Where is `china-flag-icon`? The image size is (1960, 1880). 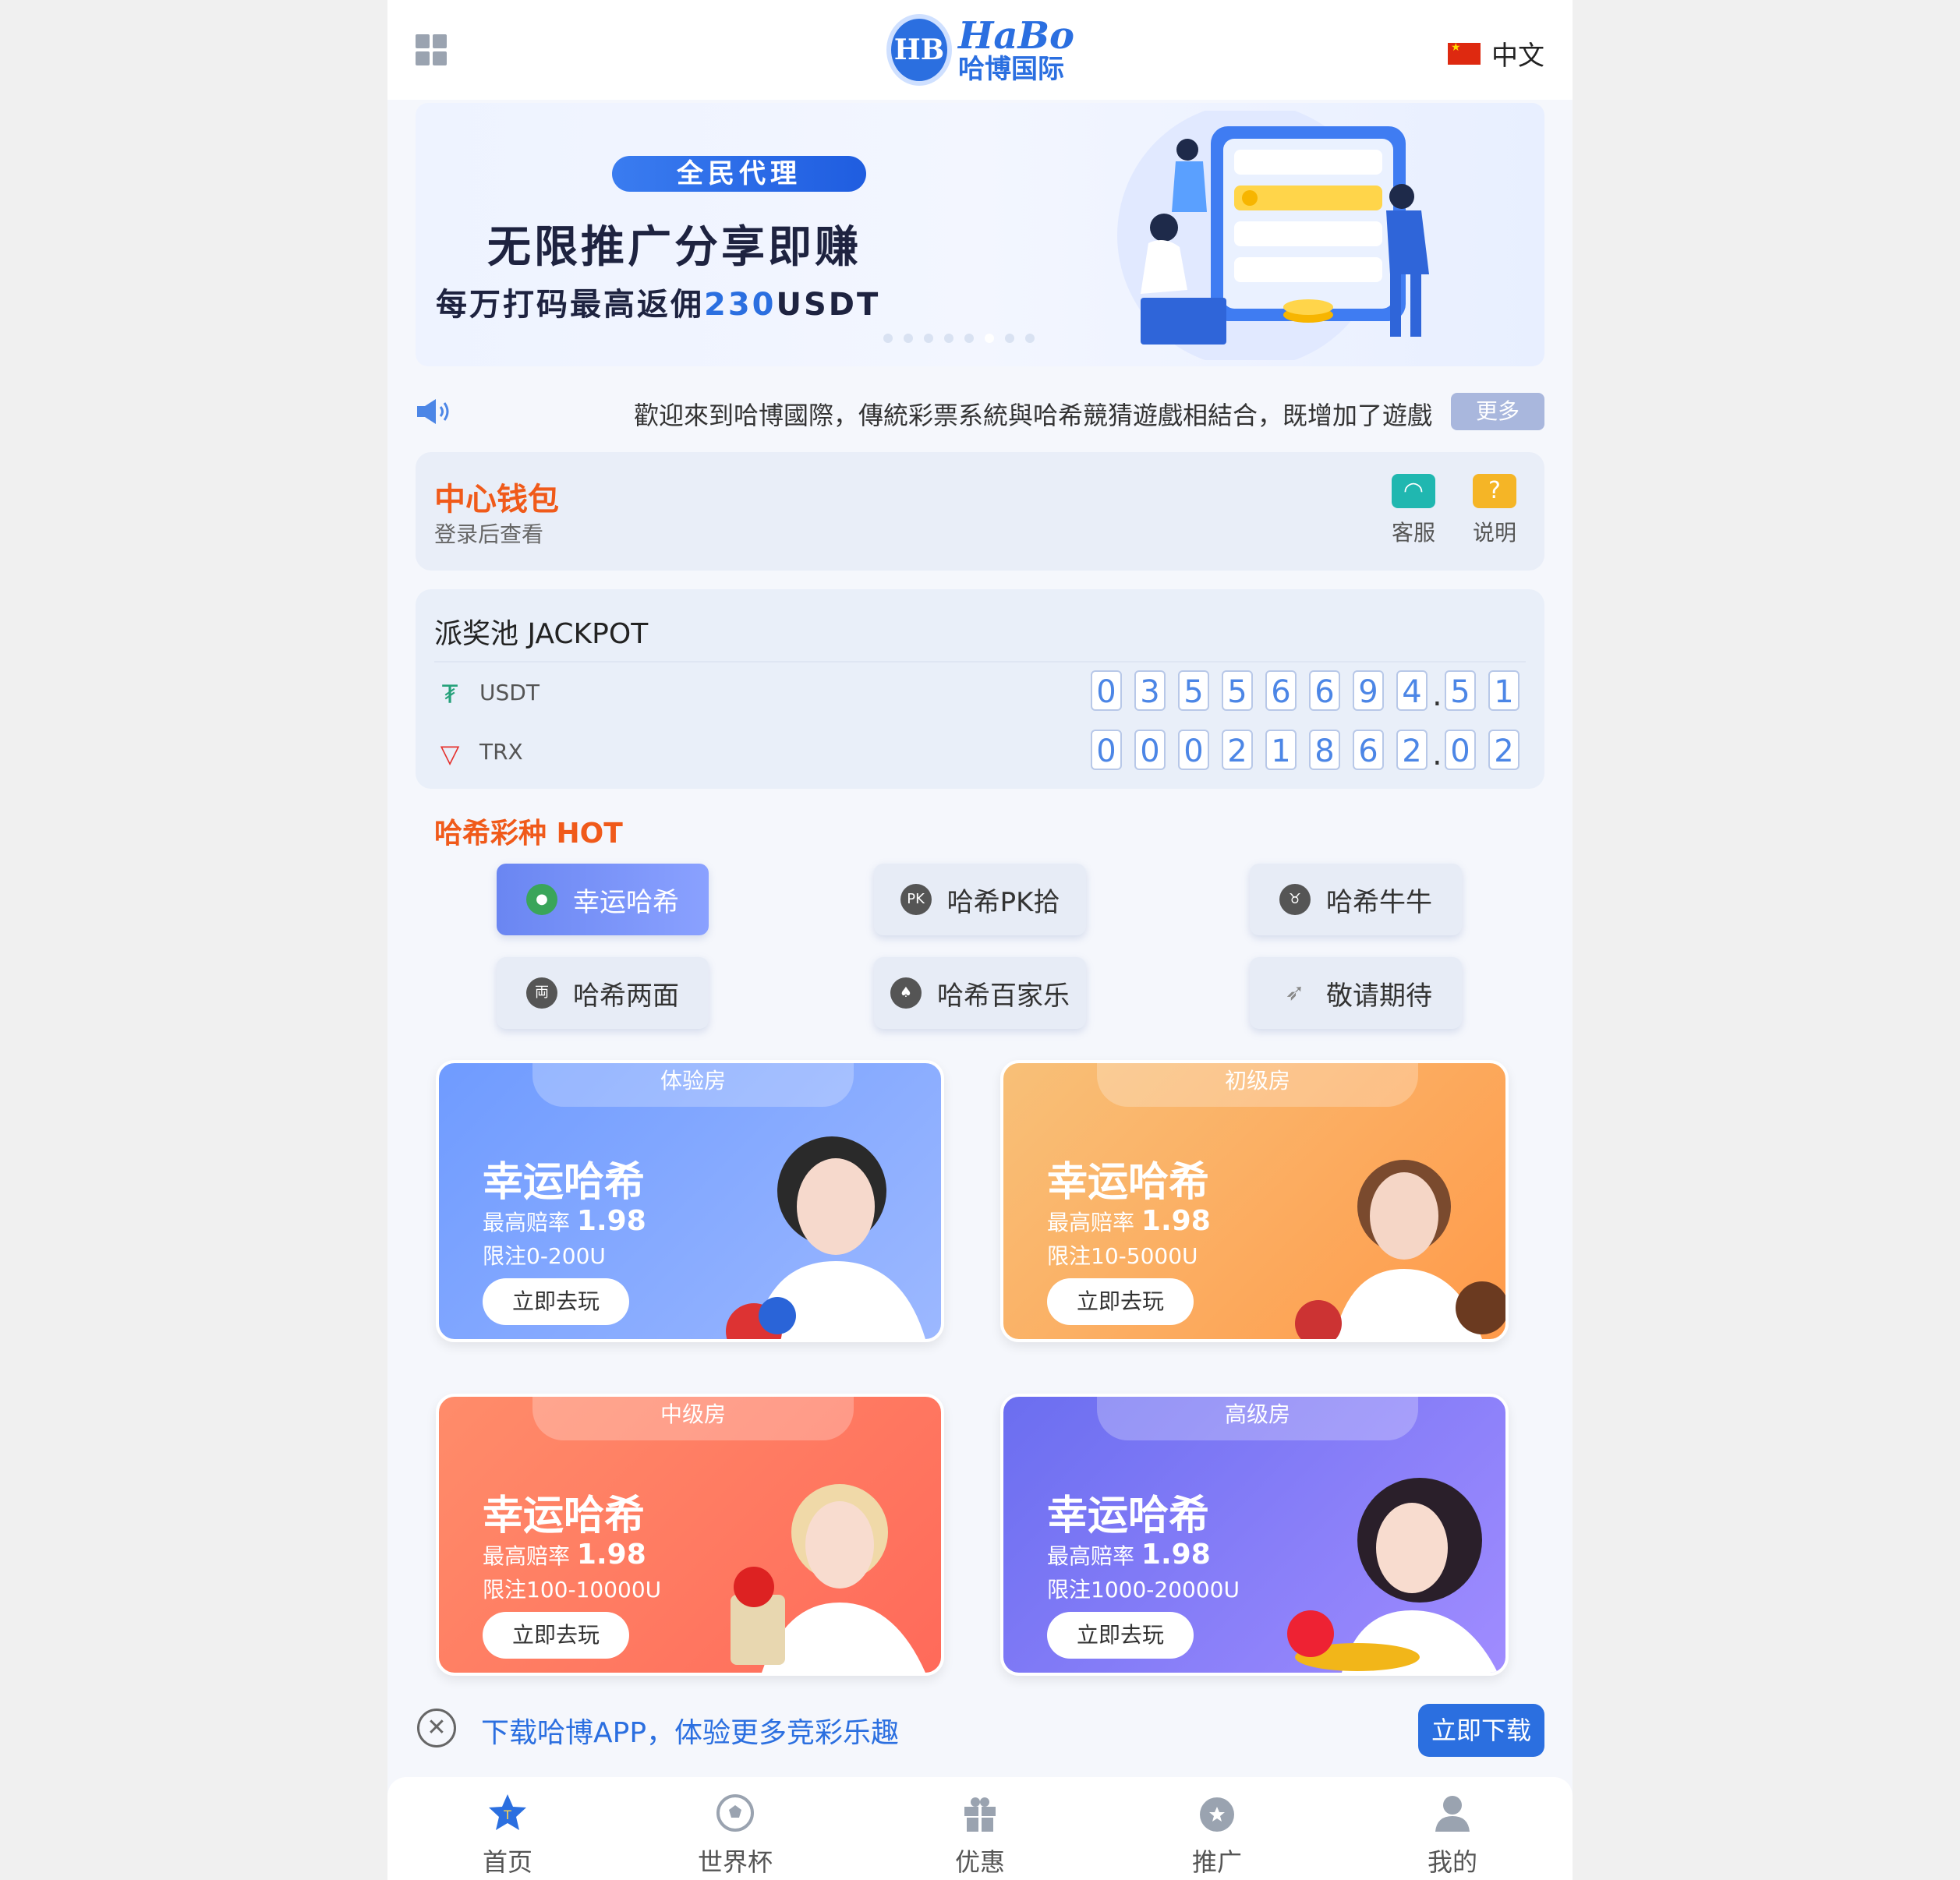
china-flag-icon is located at coordinates (1464, 53).